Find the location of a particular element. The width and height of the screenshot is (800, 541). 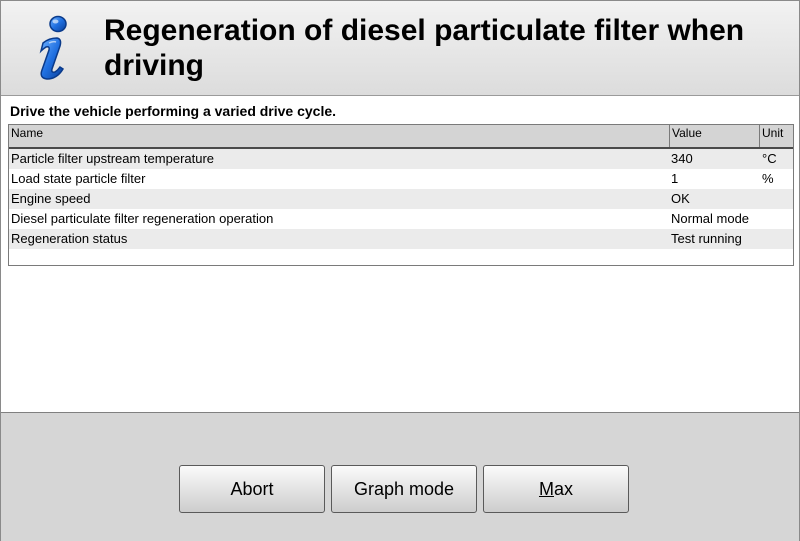

row-value: OK is located at coordinates (680, 198).